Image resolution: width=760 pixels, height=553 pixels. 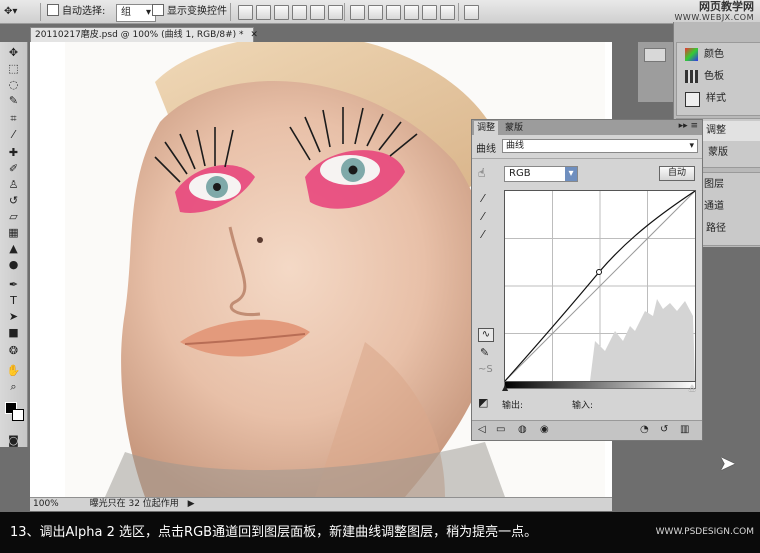 What do you see at coordinates (522, 429) in the screenshot?
I see `clip-layer-icon: ◍` at bounding box center [522, 429].